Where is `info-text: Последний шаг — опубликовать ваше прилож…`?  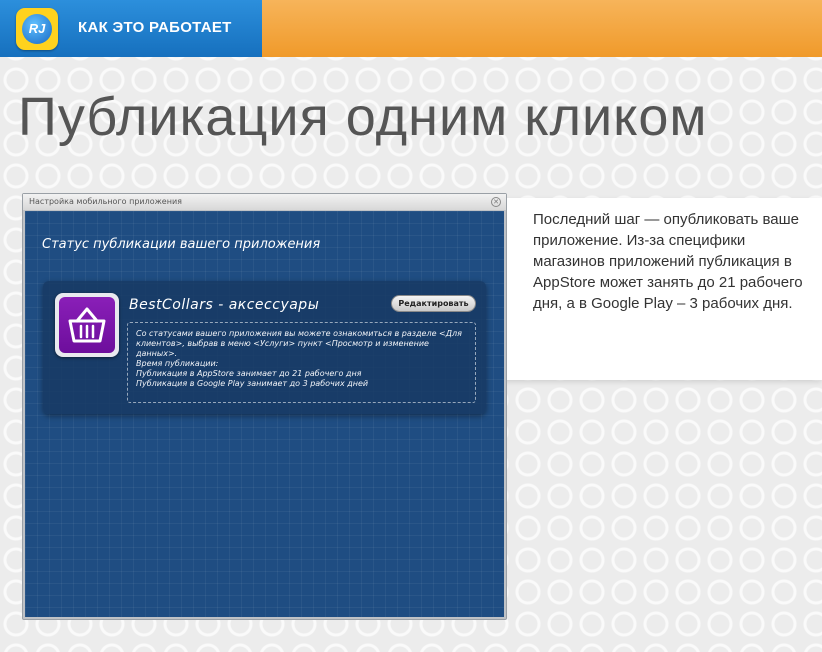 info-text: Последний шаг — опубликовать ваше прилож… is located at coordinates (668, 261).